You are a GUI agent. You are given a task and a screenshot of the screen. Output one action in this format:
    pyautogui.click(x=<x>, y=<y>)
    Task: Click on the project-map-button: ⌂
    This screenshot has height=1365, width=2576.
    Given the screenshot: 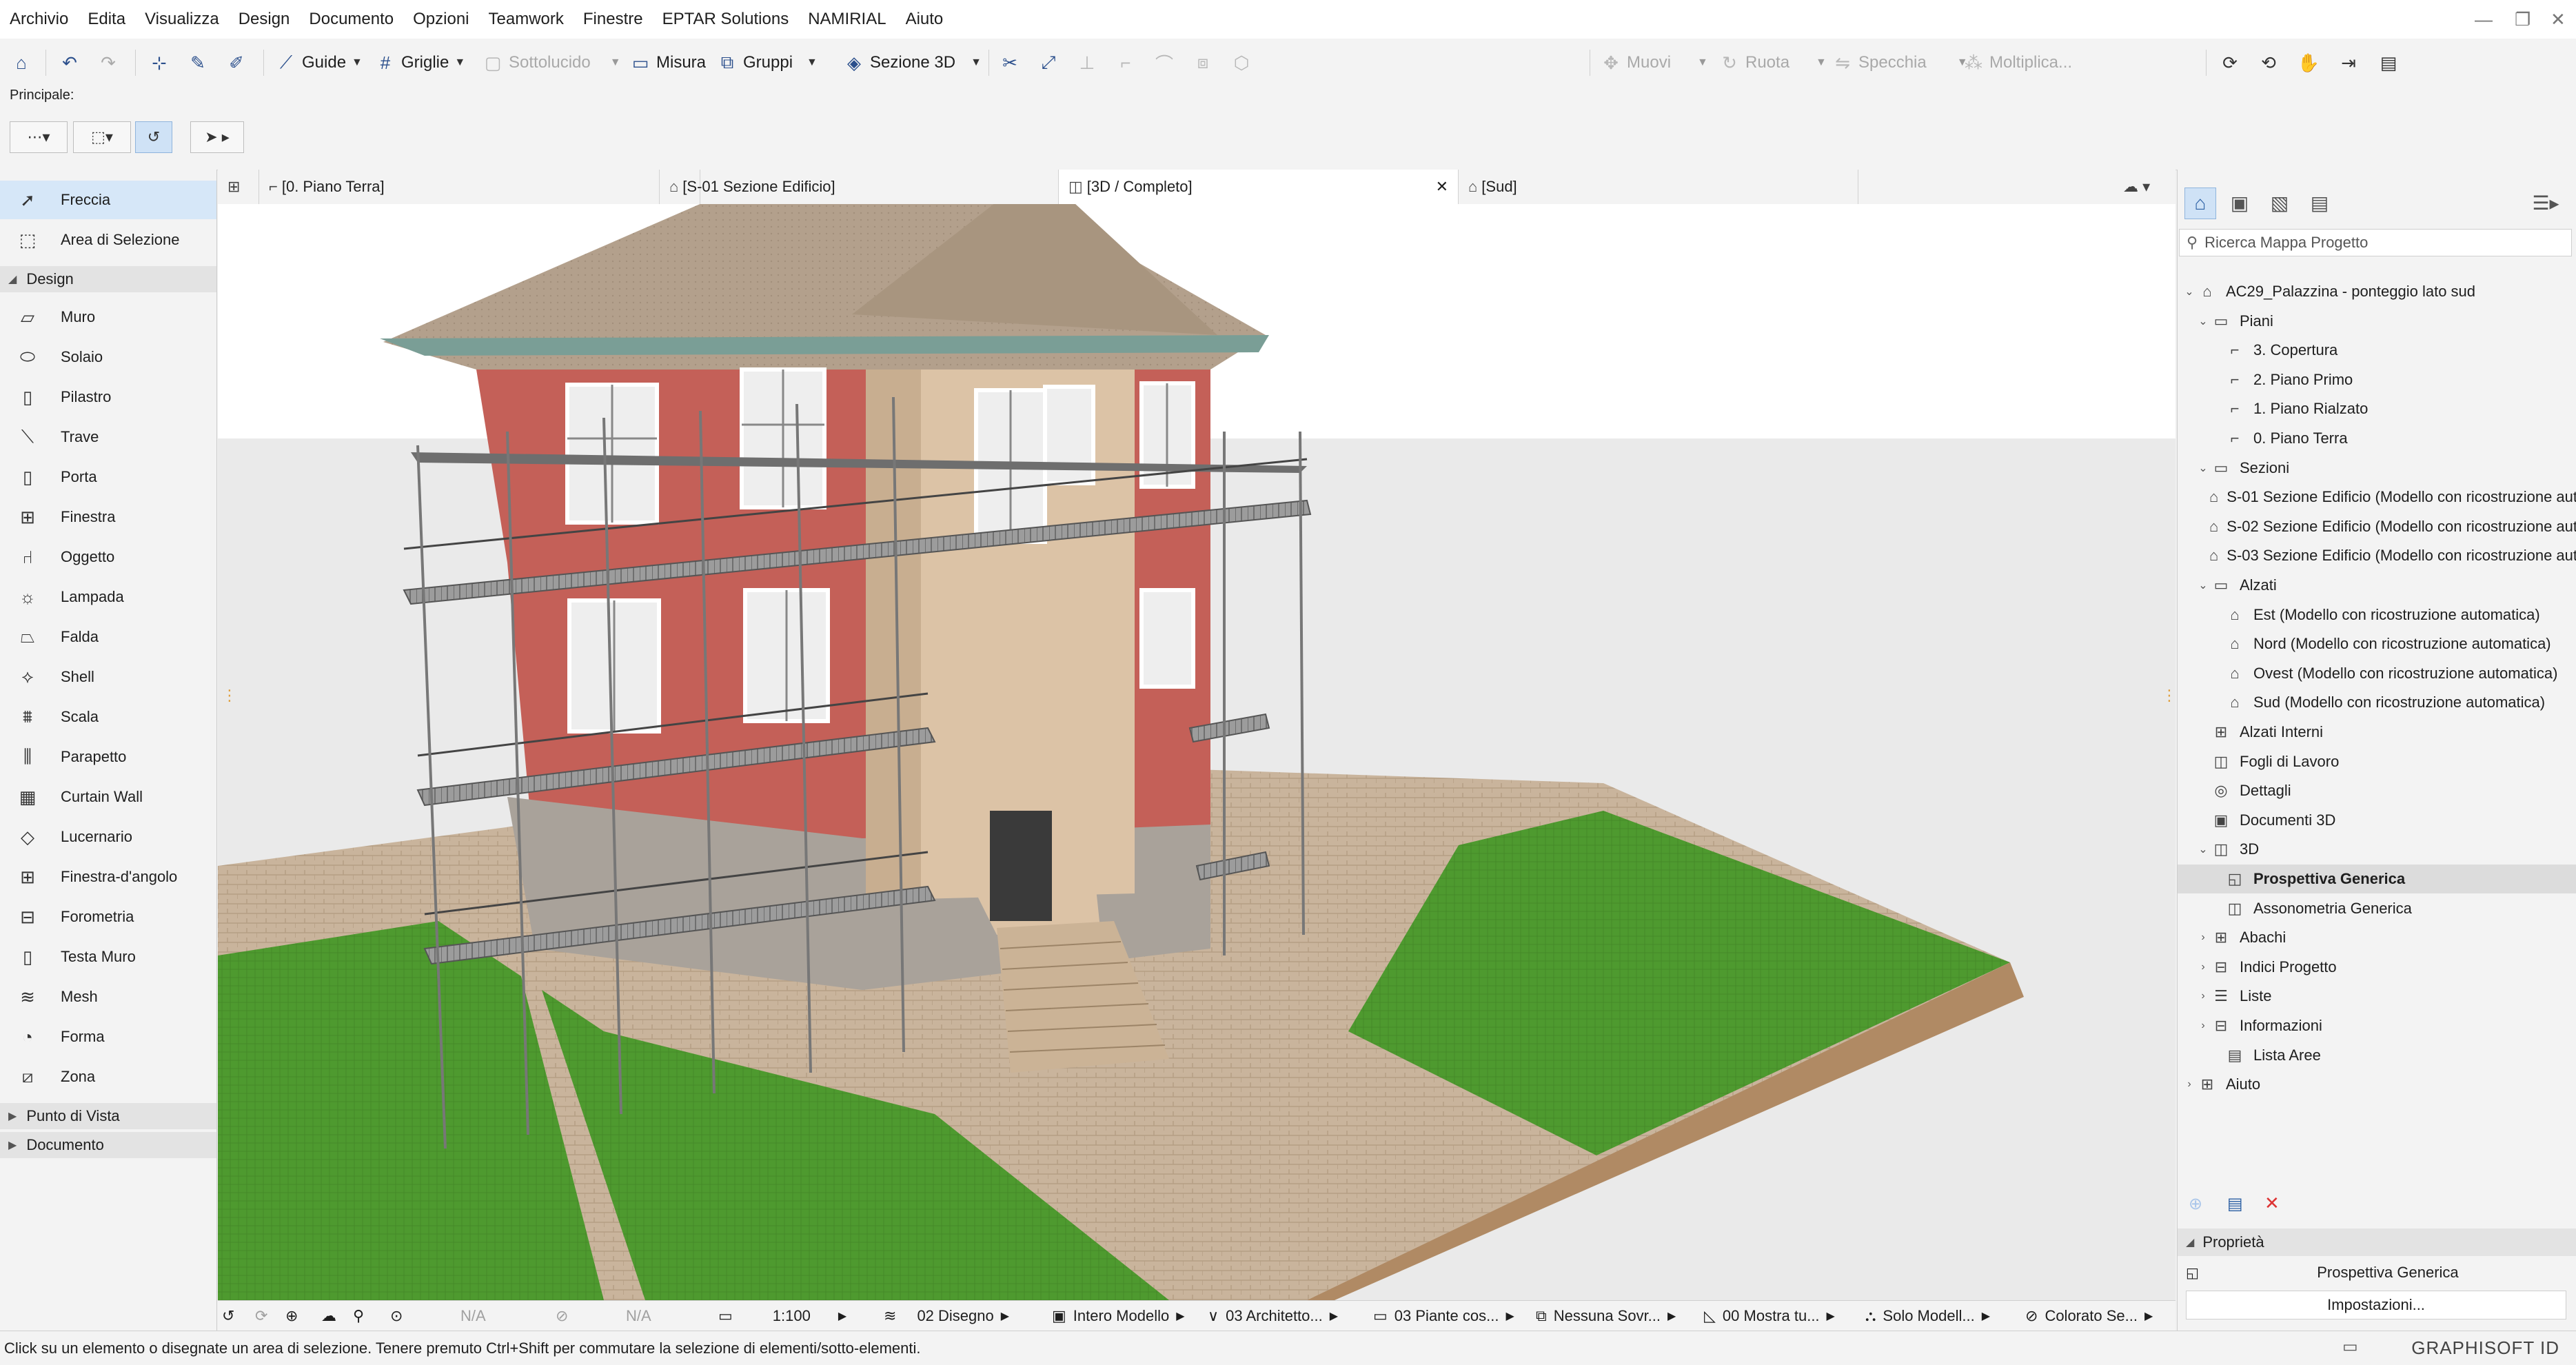 What is the action you would take?
    pyautogui.click(x=2200, y=204)
    